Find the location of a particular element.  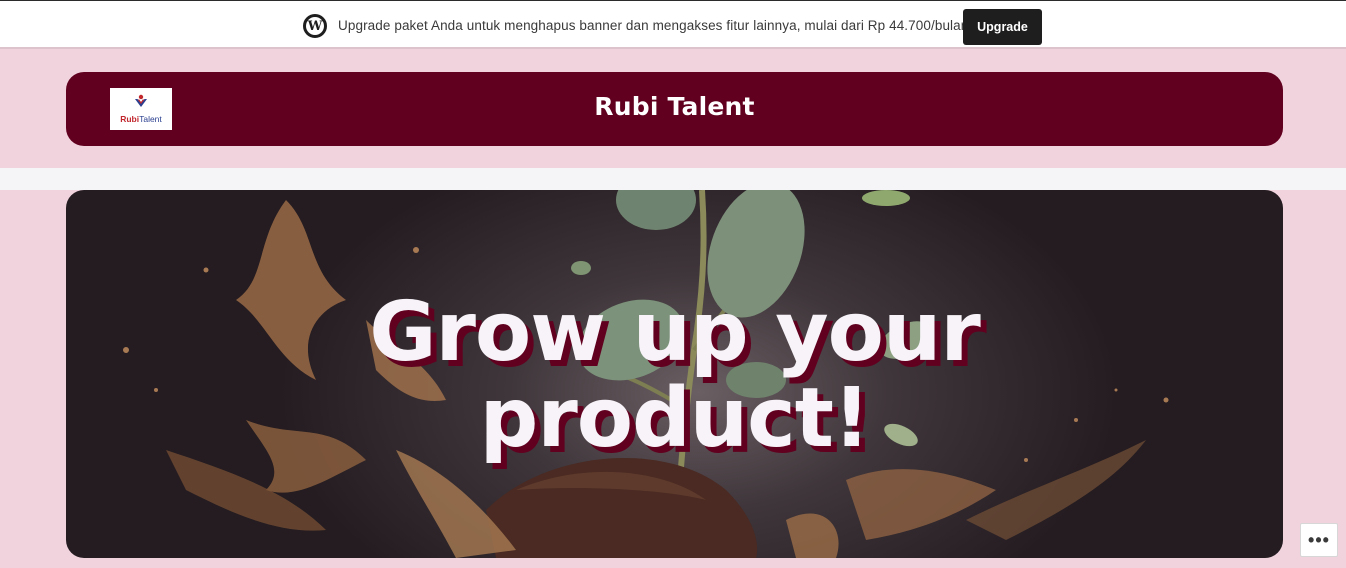

hero-heading-line-2: product! is located at coordinates (675, 418).